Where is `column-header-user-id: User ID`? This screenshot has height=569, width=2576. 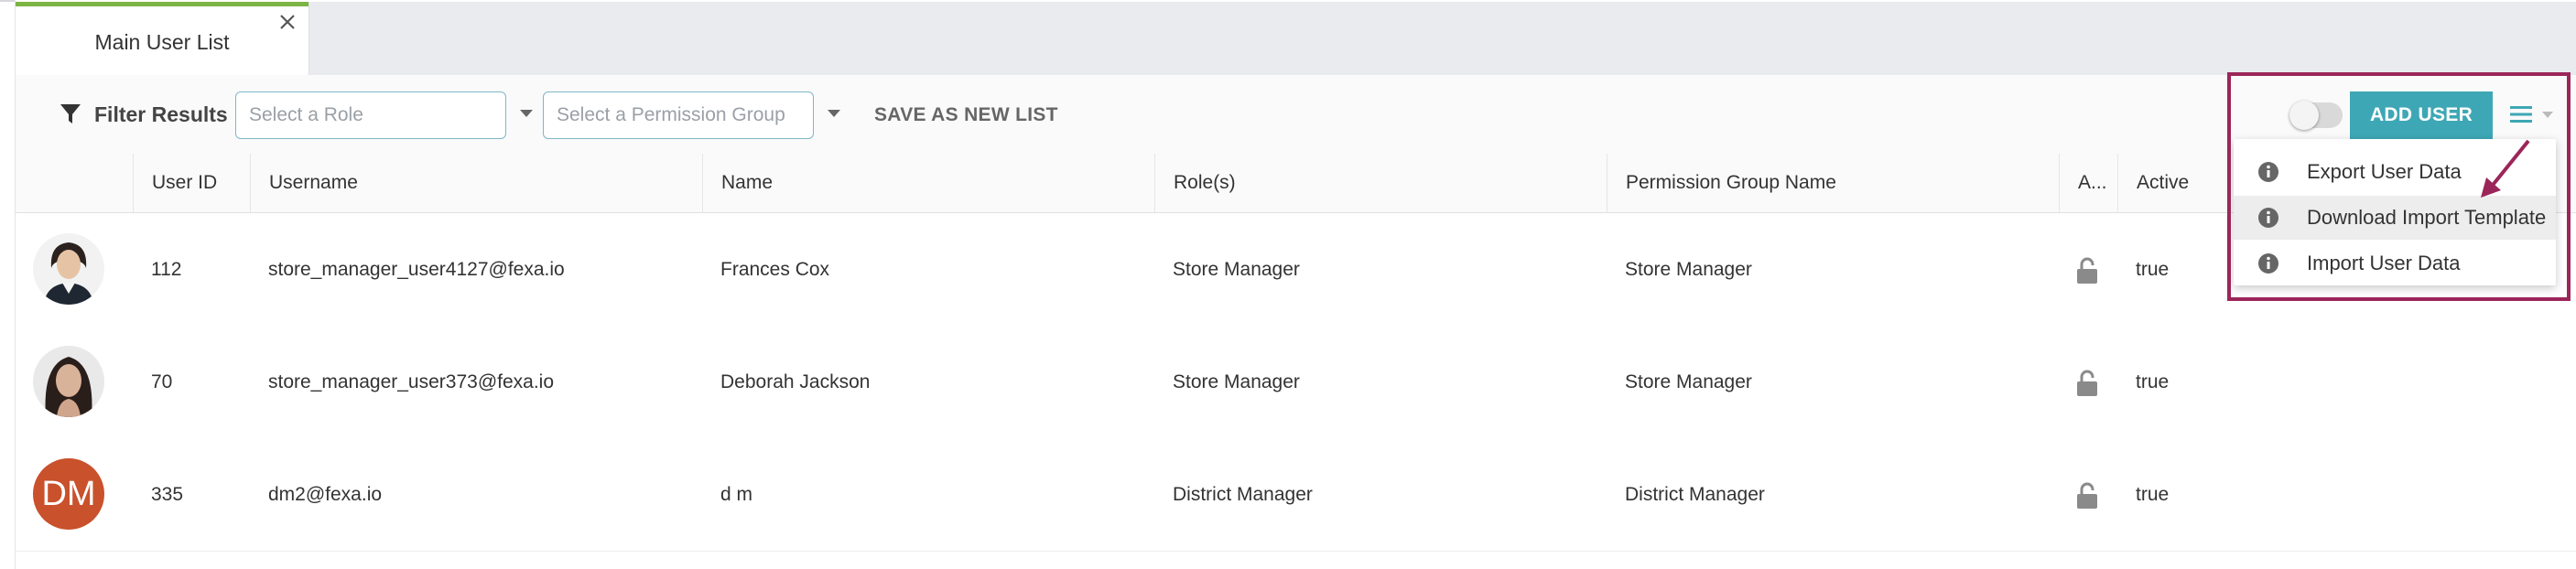 column-header-user-id: User ID is located at coordinates (192, 183).